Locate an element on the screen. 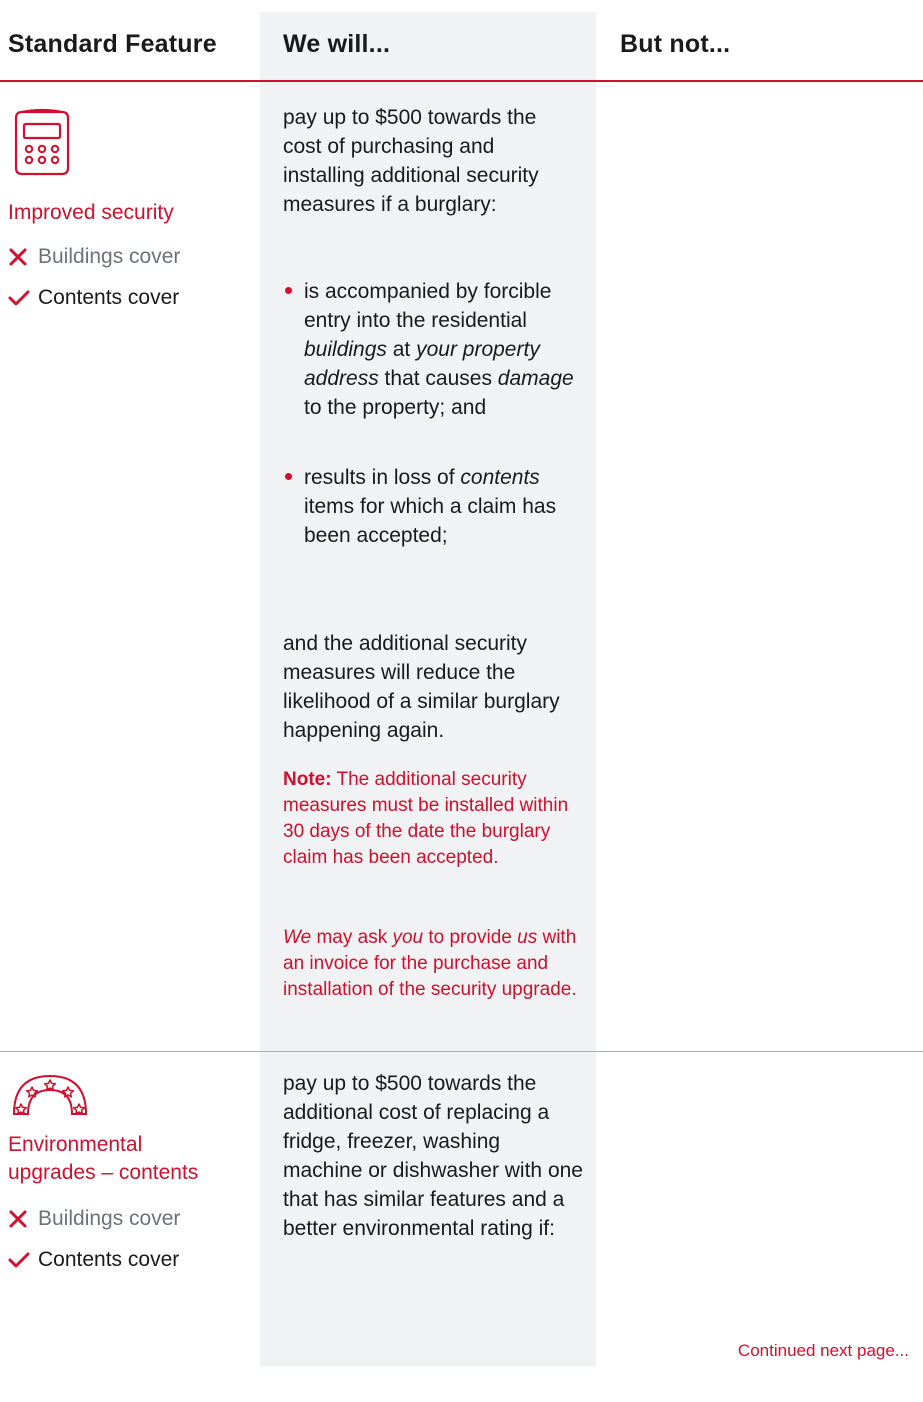 This screenshot has width=923, height=1402. header-standard-feature: Standard Feature is located at coordinates (112, 44).